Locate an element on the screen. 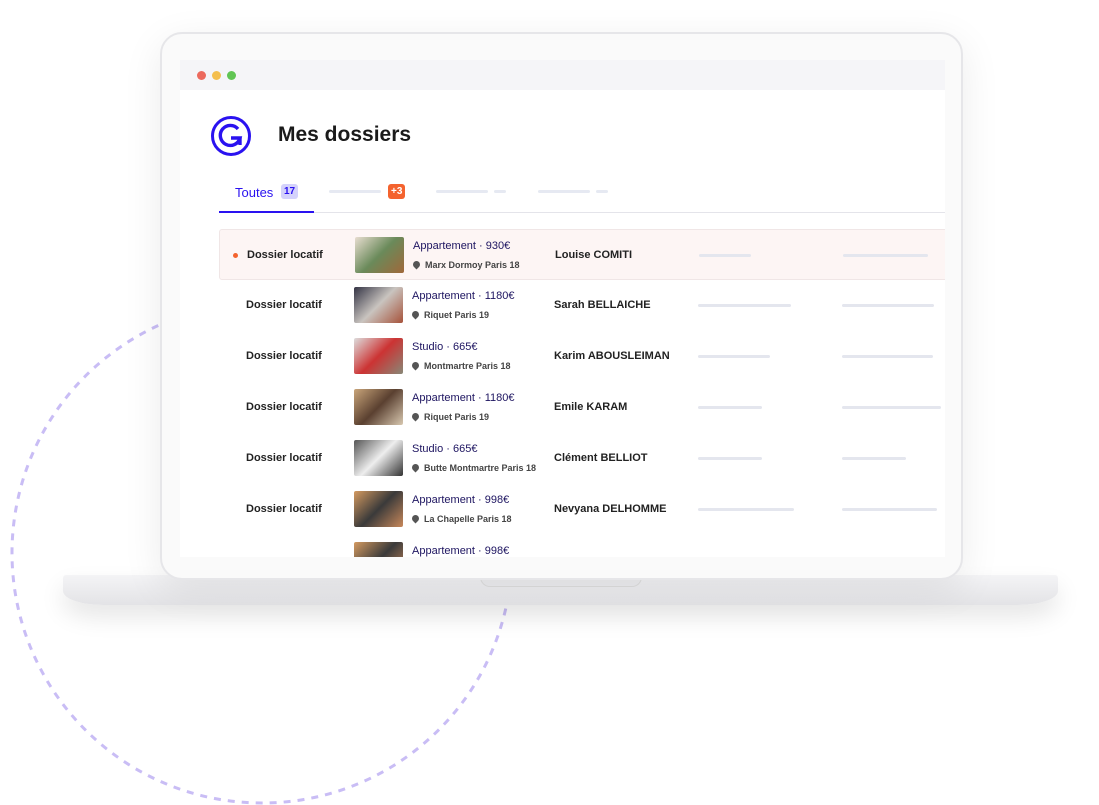 This screenshot has width=1099, height=805. location-text: Butte Montmartre Paris 18 is located at coordinates (480, 468).